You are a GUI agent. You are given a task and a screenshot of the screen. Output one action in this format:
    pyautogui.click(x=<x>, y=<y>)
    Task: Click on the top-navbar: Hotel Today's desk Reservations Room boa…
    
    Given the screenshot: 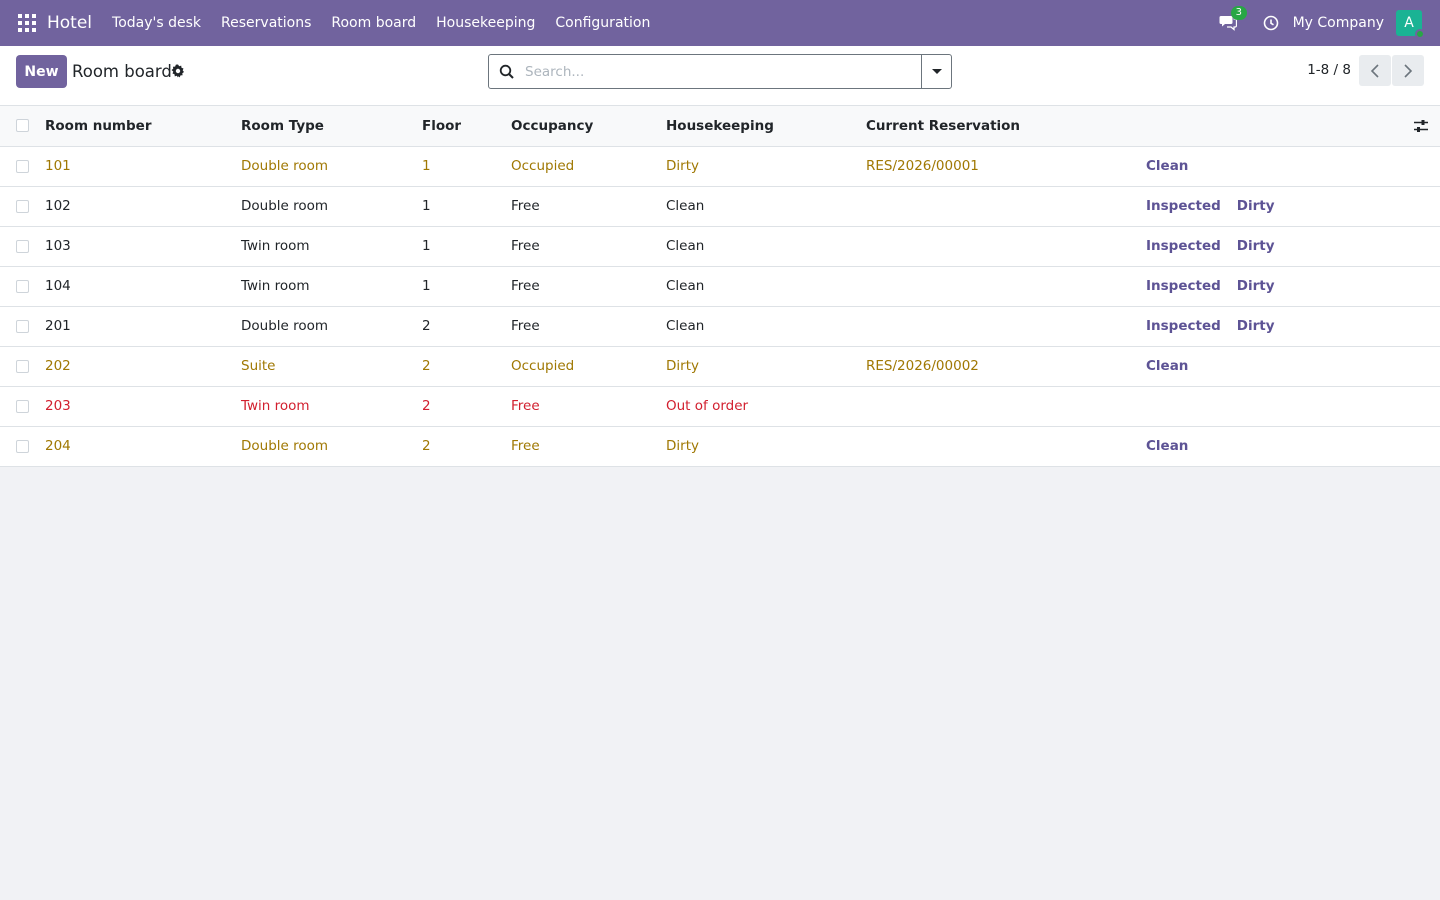 What is the action you would take?
    pyautogui.click(x=720, y=23)
    